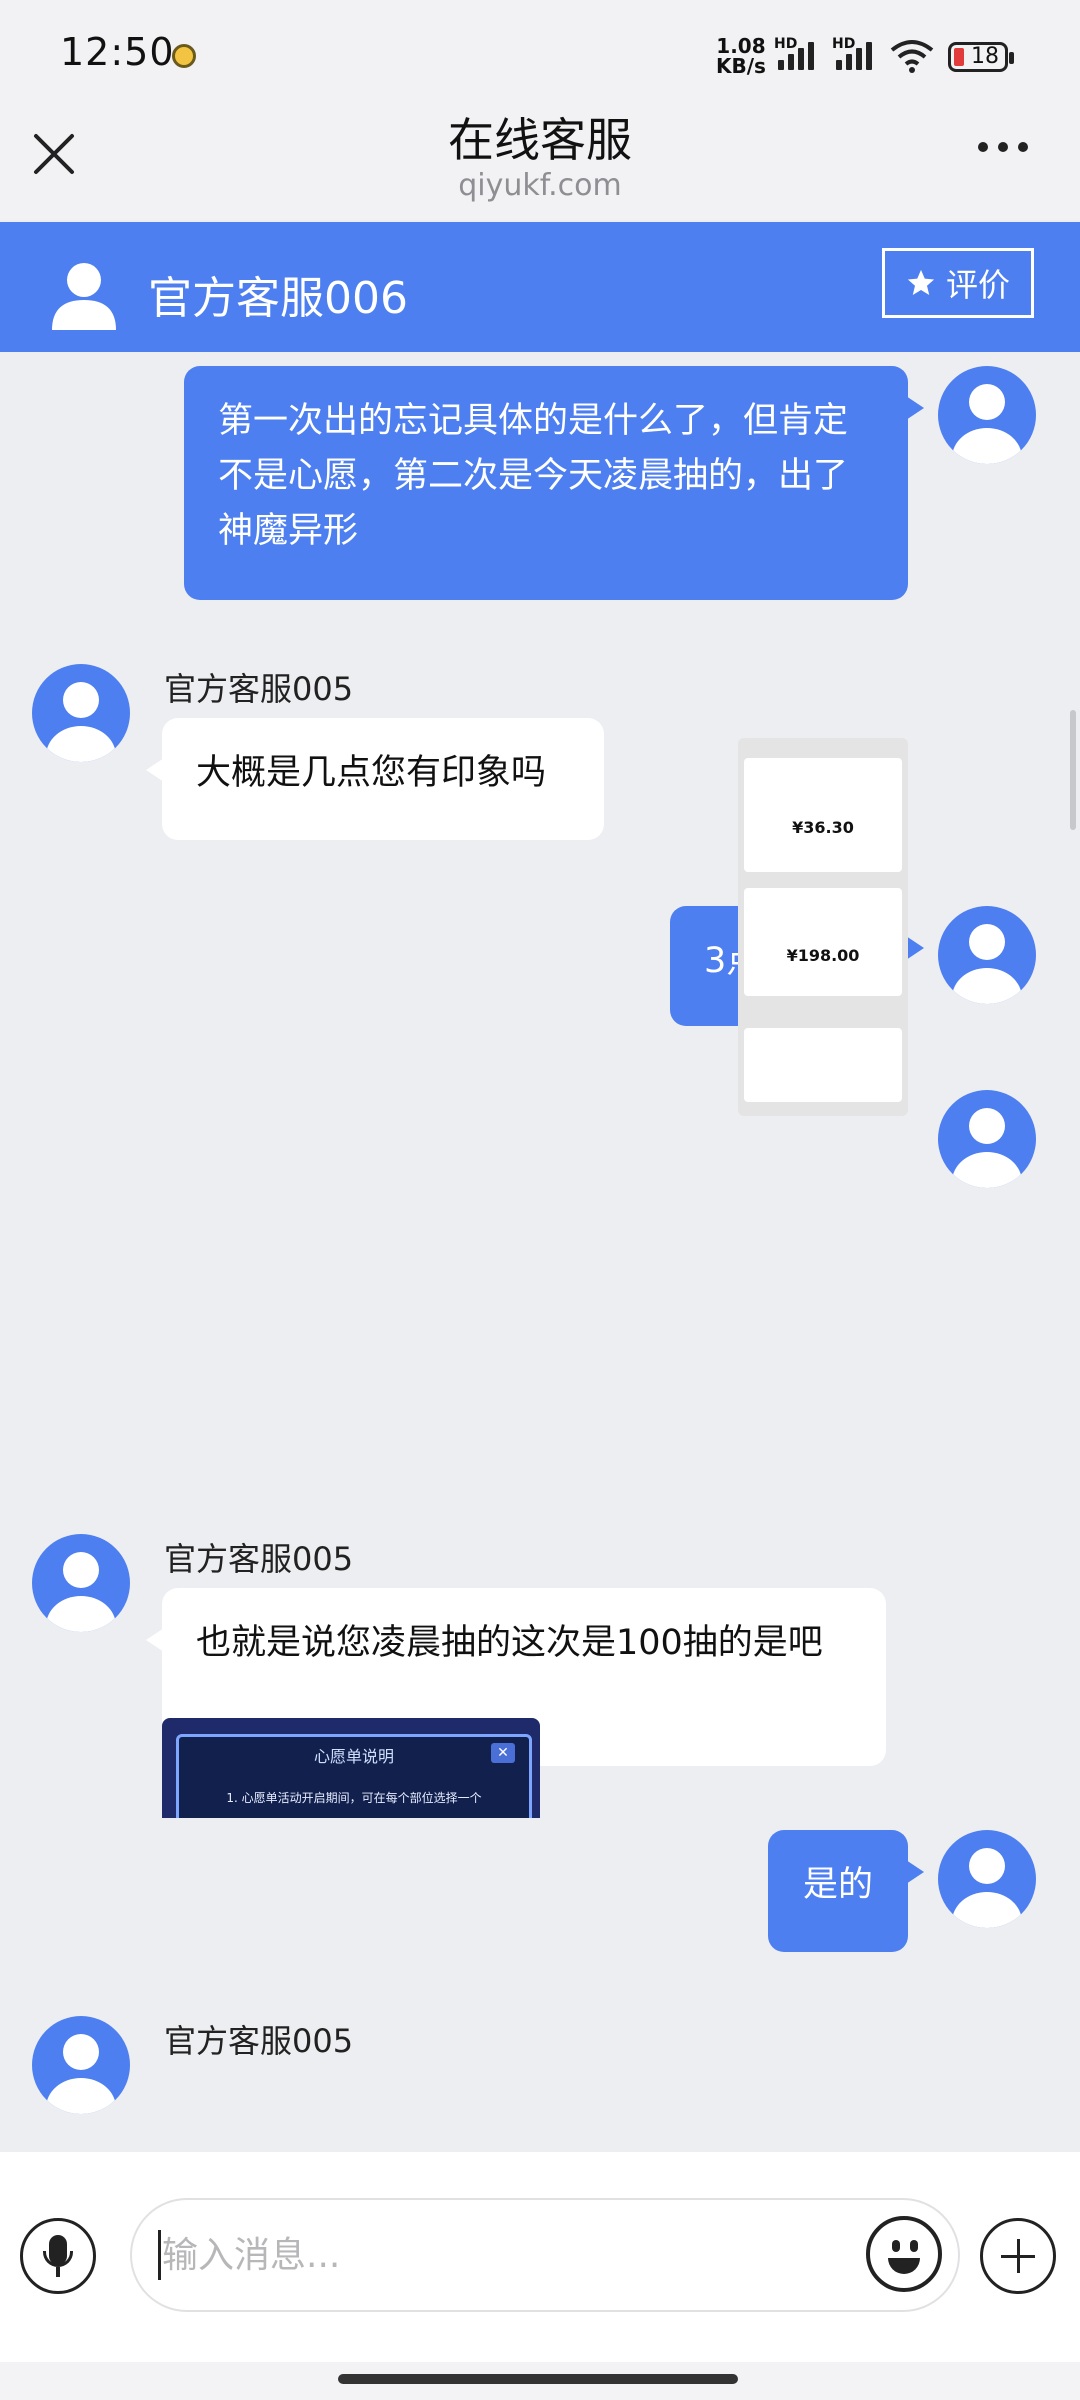  What do you see at coordinates (985, 56) in the screenshot?
I see `battery-level: 18` at bounding box center [985, 56].